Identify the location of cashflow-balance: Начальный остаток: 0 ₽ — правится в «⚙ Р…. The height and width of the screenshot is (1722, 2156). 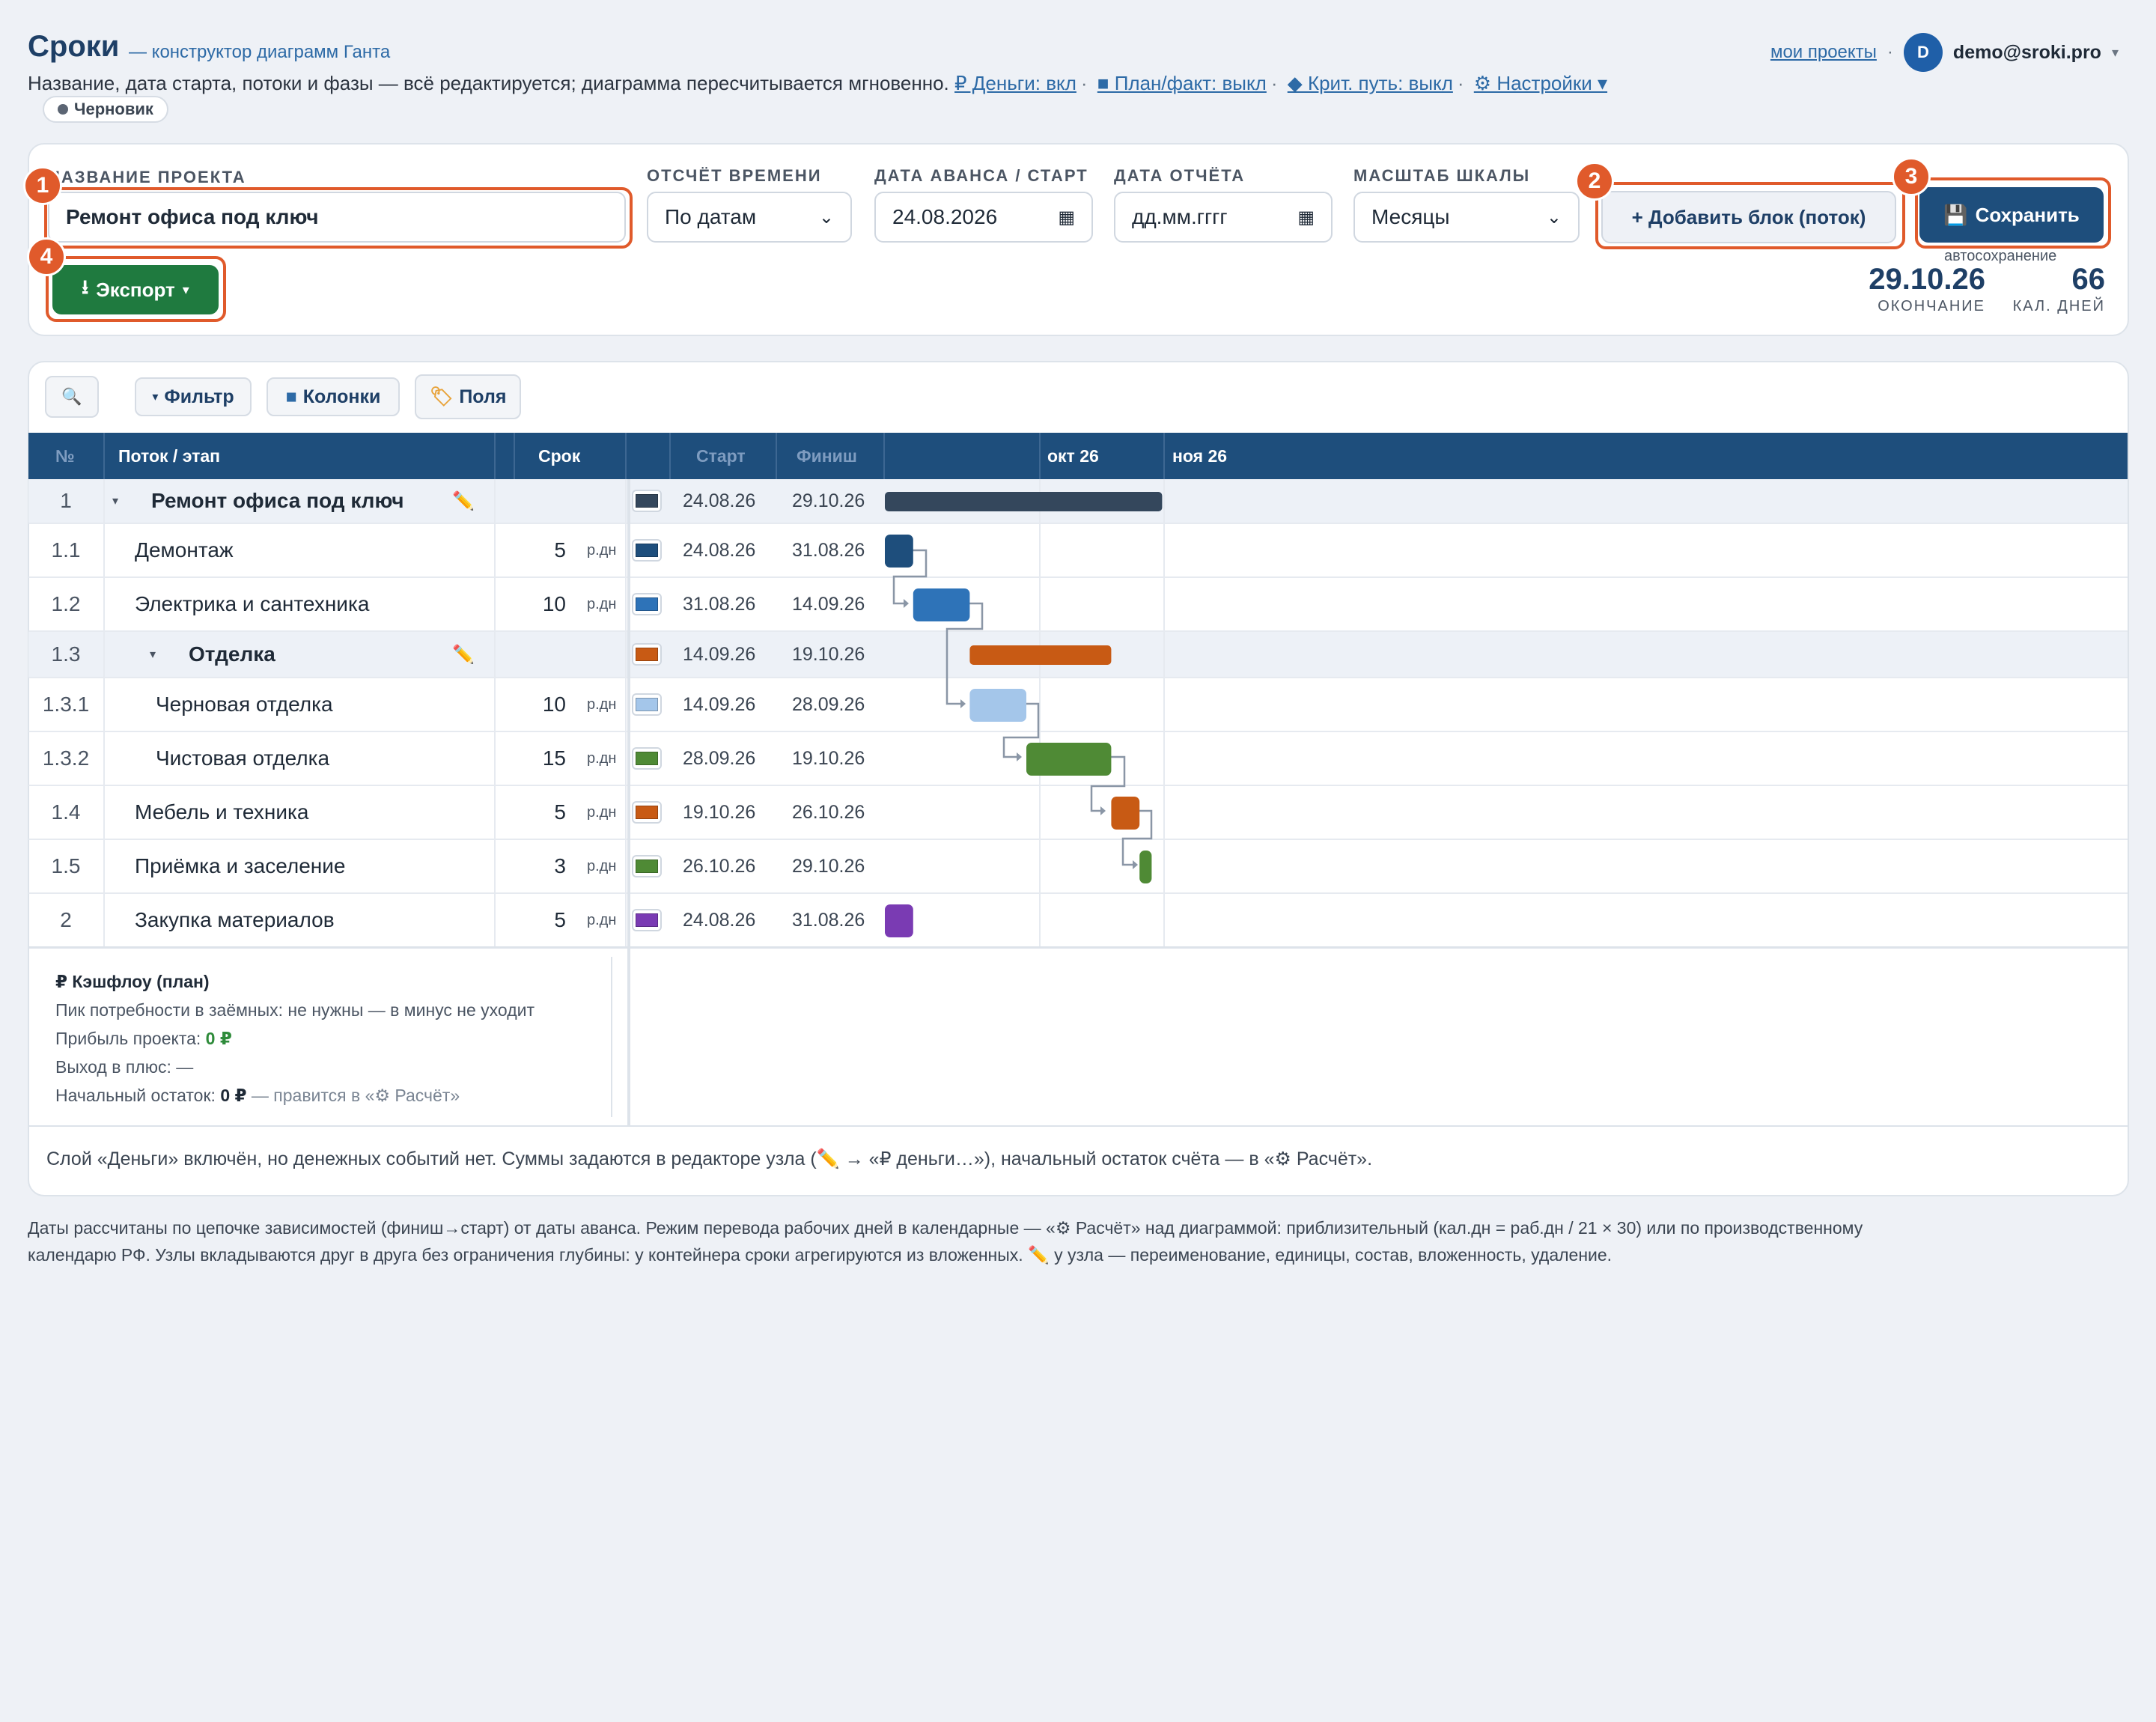
(257, 1095).